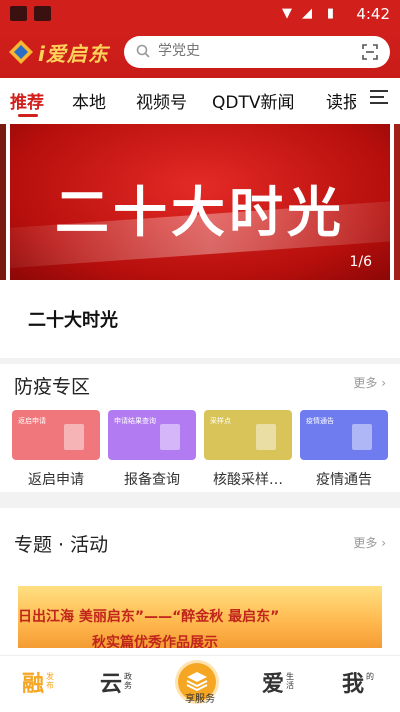 This screenshot has height=712, width=400. What do you see at coordinates (149, 617) in the screenshot?
I see `promo-text: 日出江海 美丽启东”——“醉金秋 最启东”` at bounding box center [149, 617].